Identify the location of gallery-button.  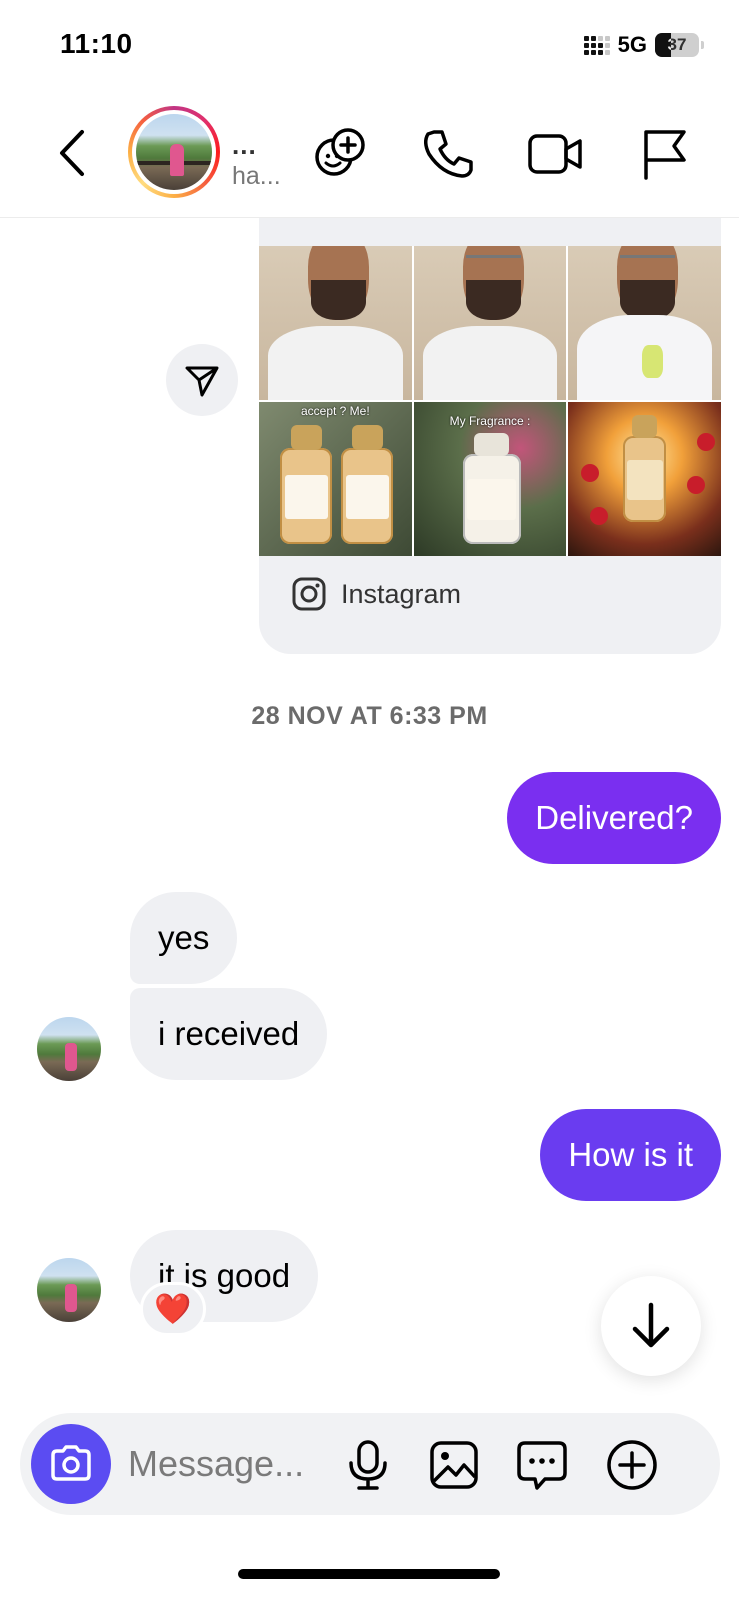
(454, 1465).